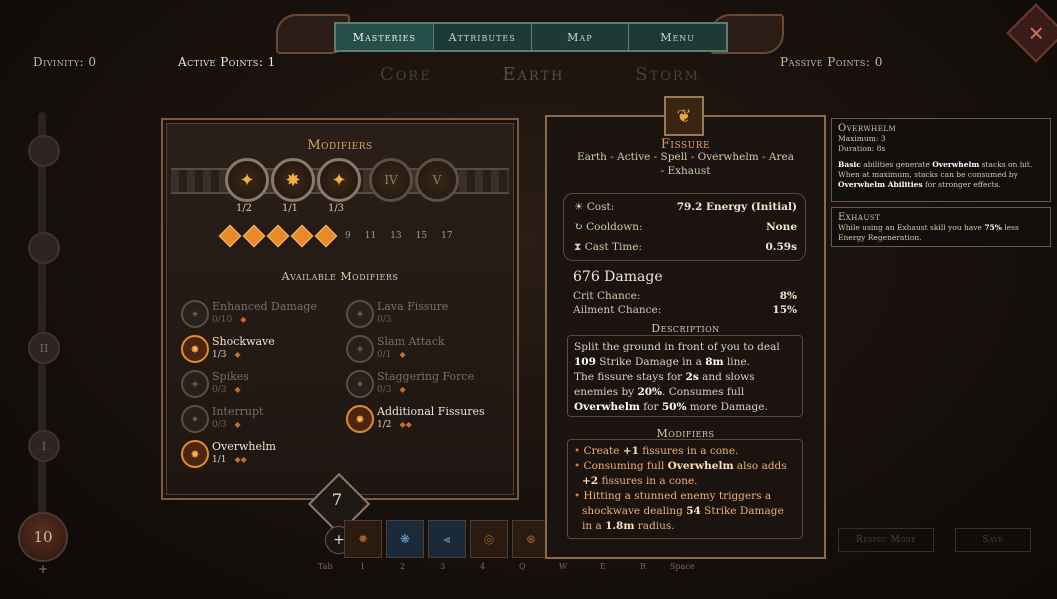  What do you see at coordinates (396, 236) in the screenshot?
I see `pip-number: 13` at bounding box center [396, 236].